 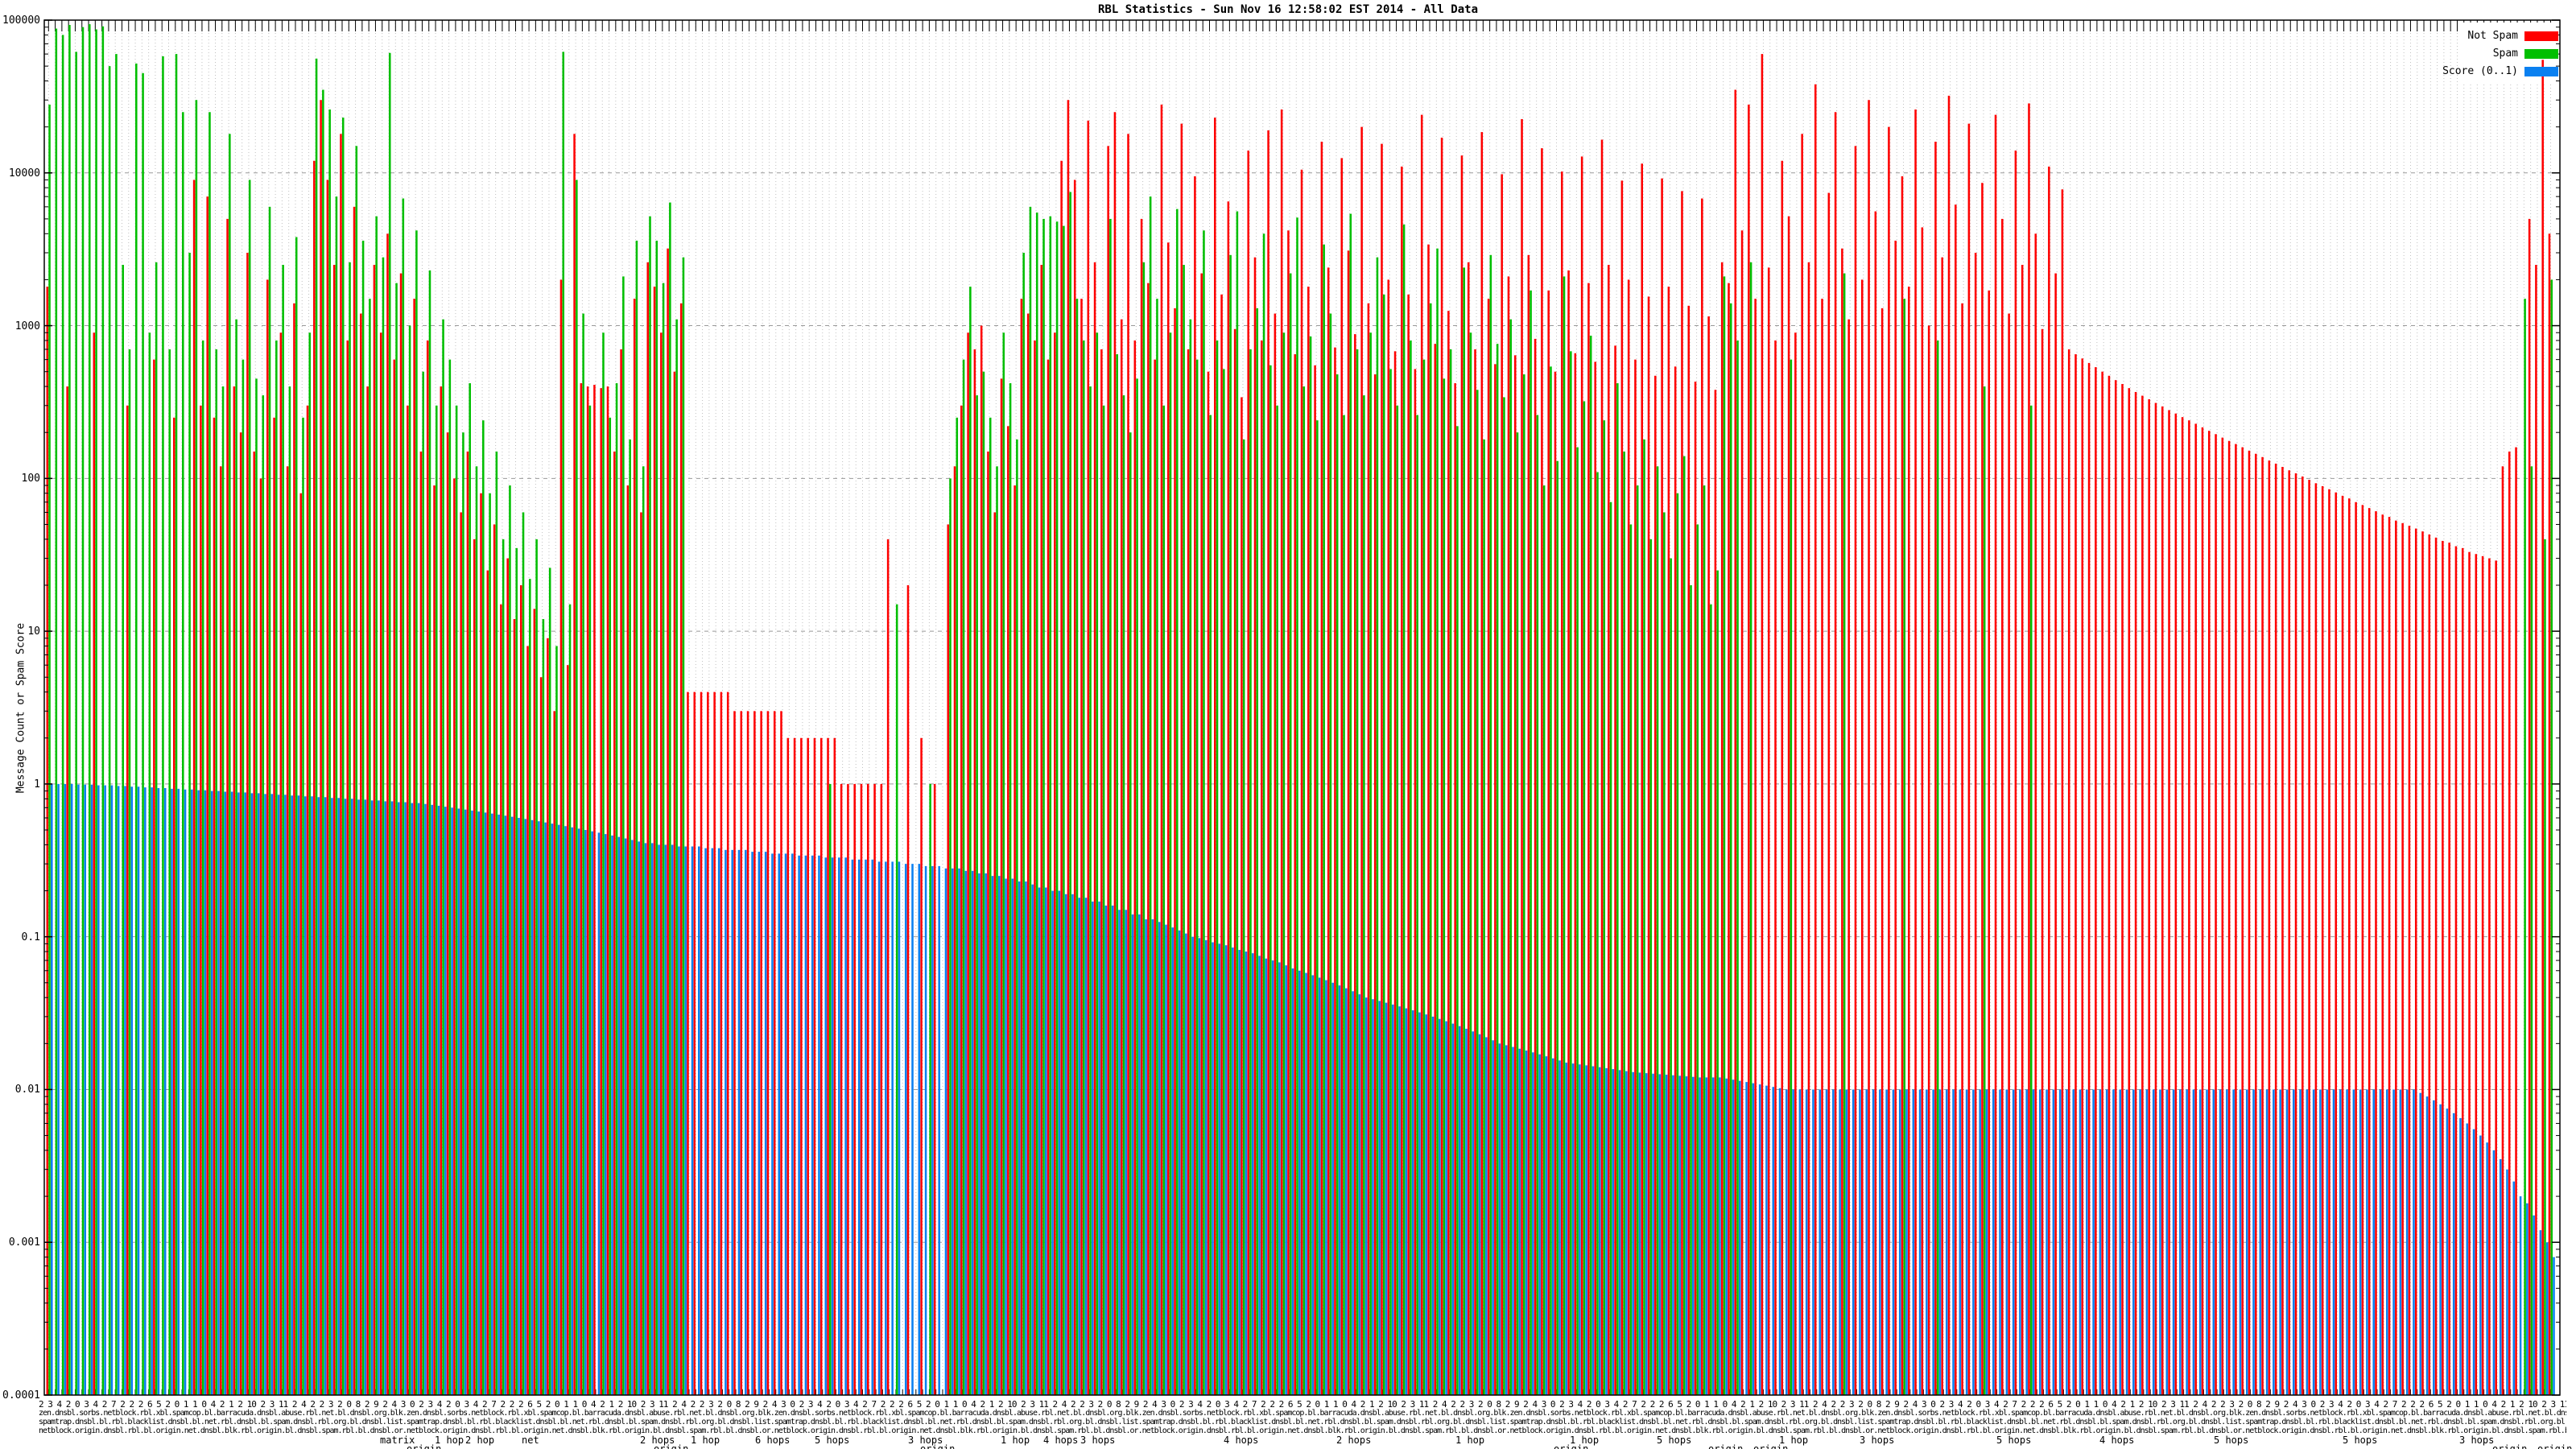 What do you see at coordinates (773, 1440) in the screenshot?
I see `x-axis-hop-label: 6 hops` at bounding box center [773, 1440].